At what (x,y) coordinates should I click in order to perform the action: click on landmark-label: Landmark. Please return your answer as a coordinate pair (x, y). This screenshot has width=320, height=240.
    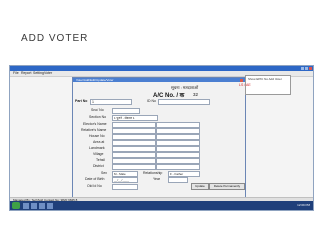
    Looking at the image, I should click on (97, 148).